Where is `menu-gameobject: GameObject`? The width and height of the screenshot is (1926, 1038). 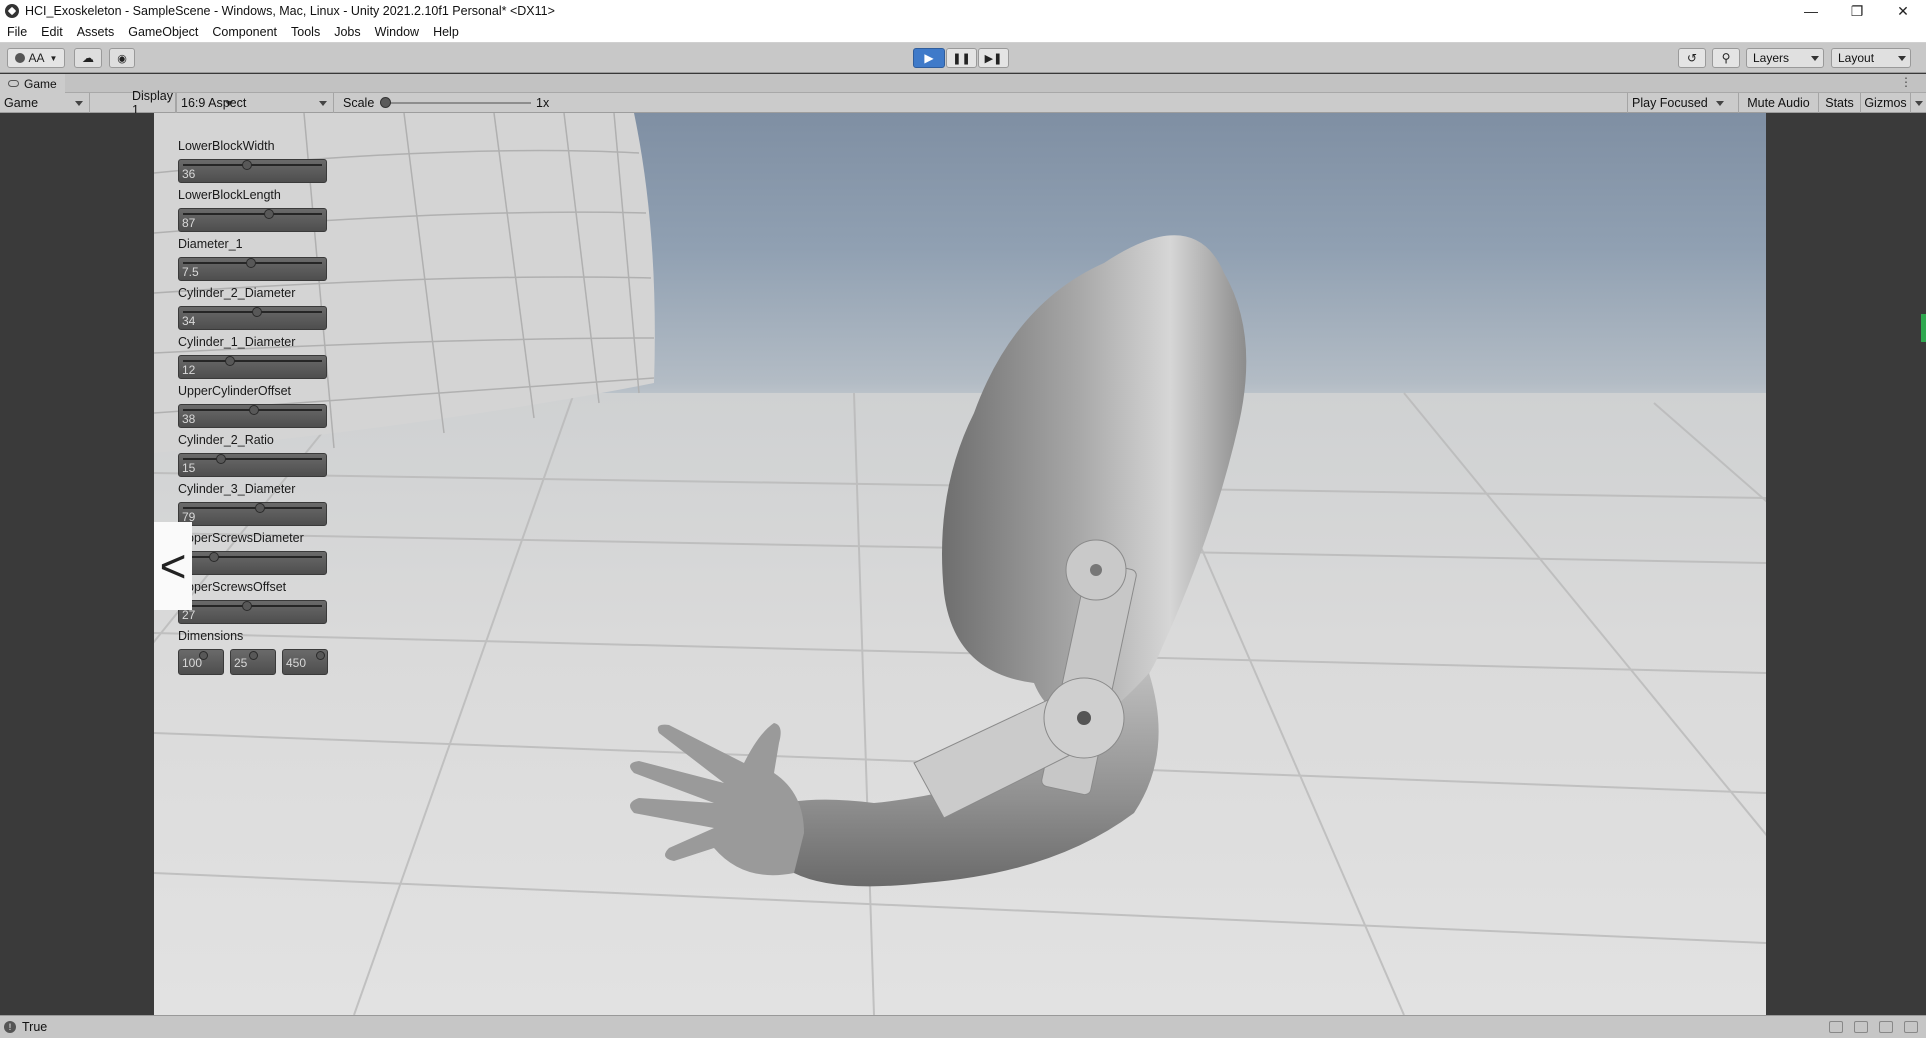 menu-gameobject: GameObject is located at coordinates (163, 32).